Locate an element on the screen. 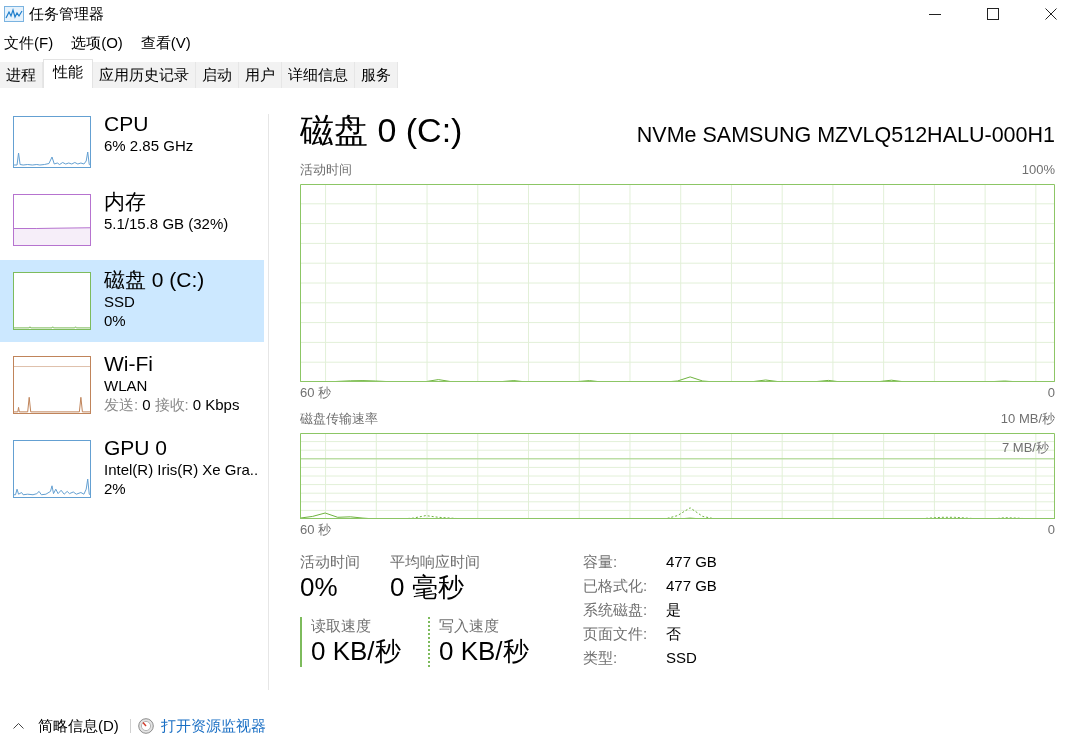 This screenshot has height=752, width=1080. tab: 性能 is located at coordinates (68, 73).